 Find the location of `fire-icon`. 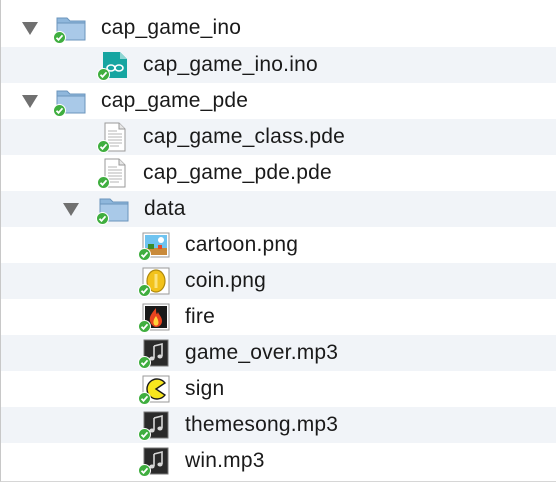

fire-icon is located at coordinates (155, 317).